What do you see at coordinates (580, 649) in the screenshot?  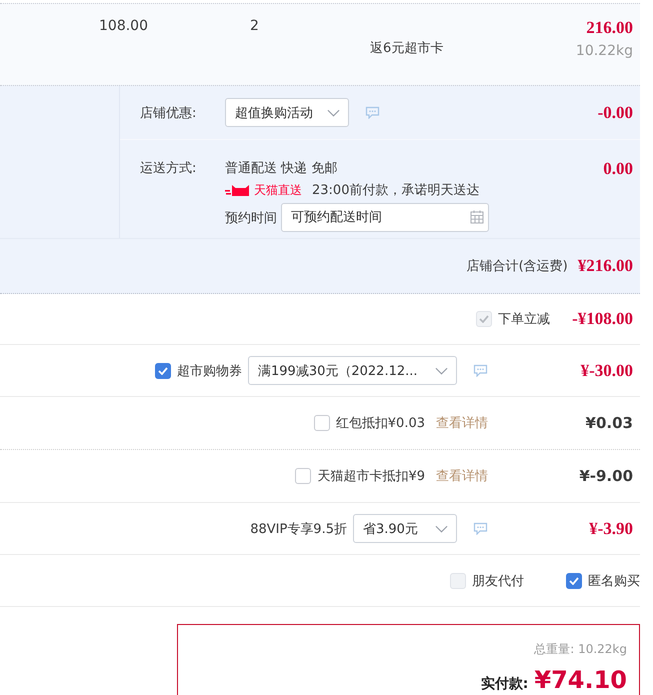 I see `total-weight: 总重量: 10.22kg` at bounding box center [580, 649].